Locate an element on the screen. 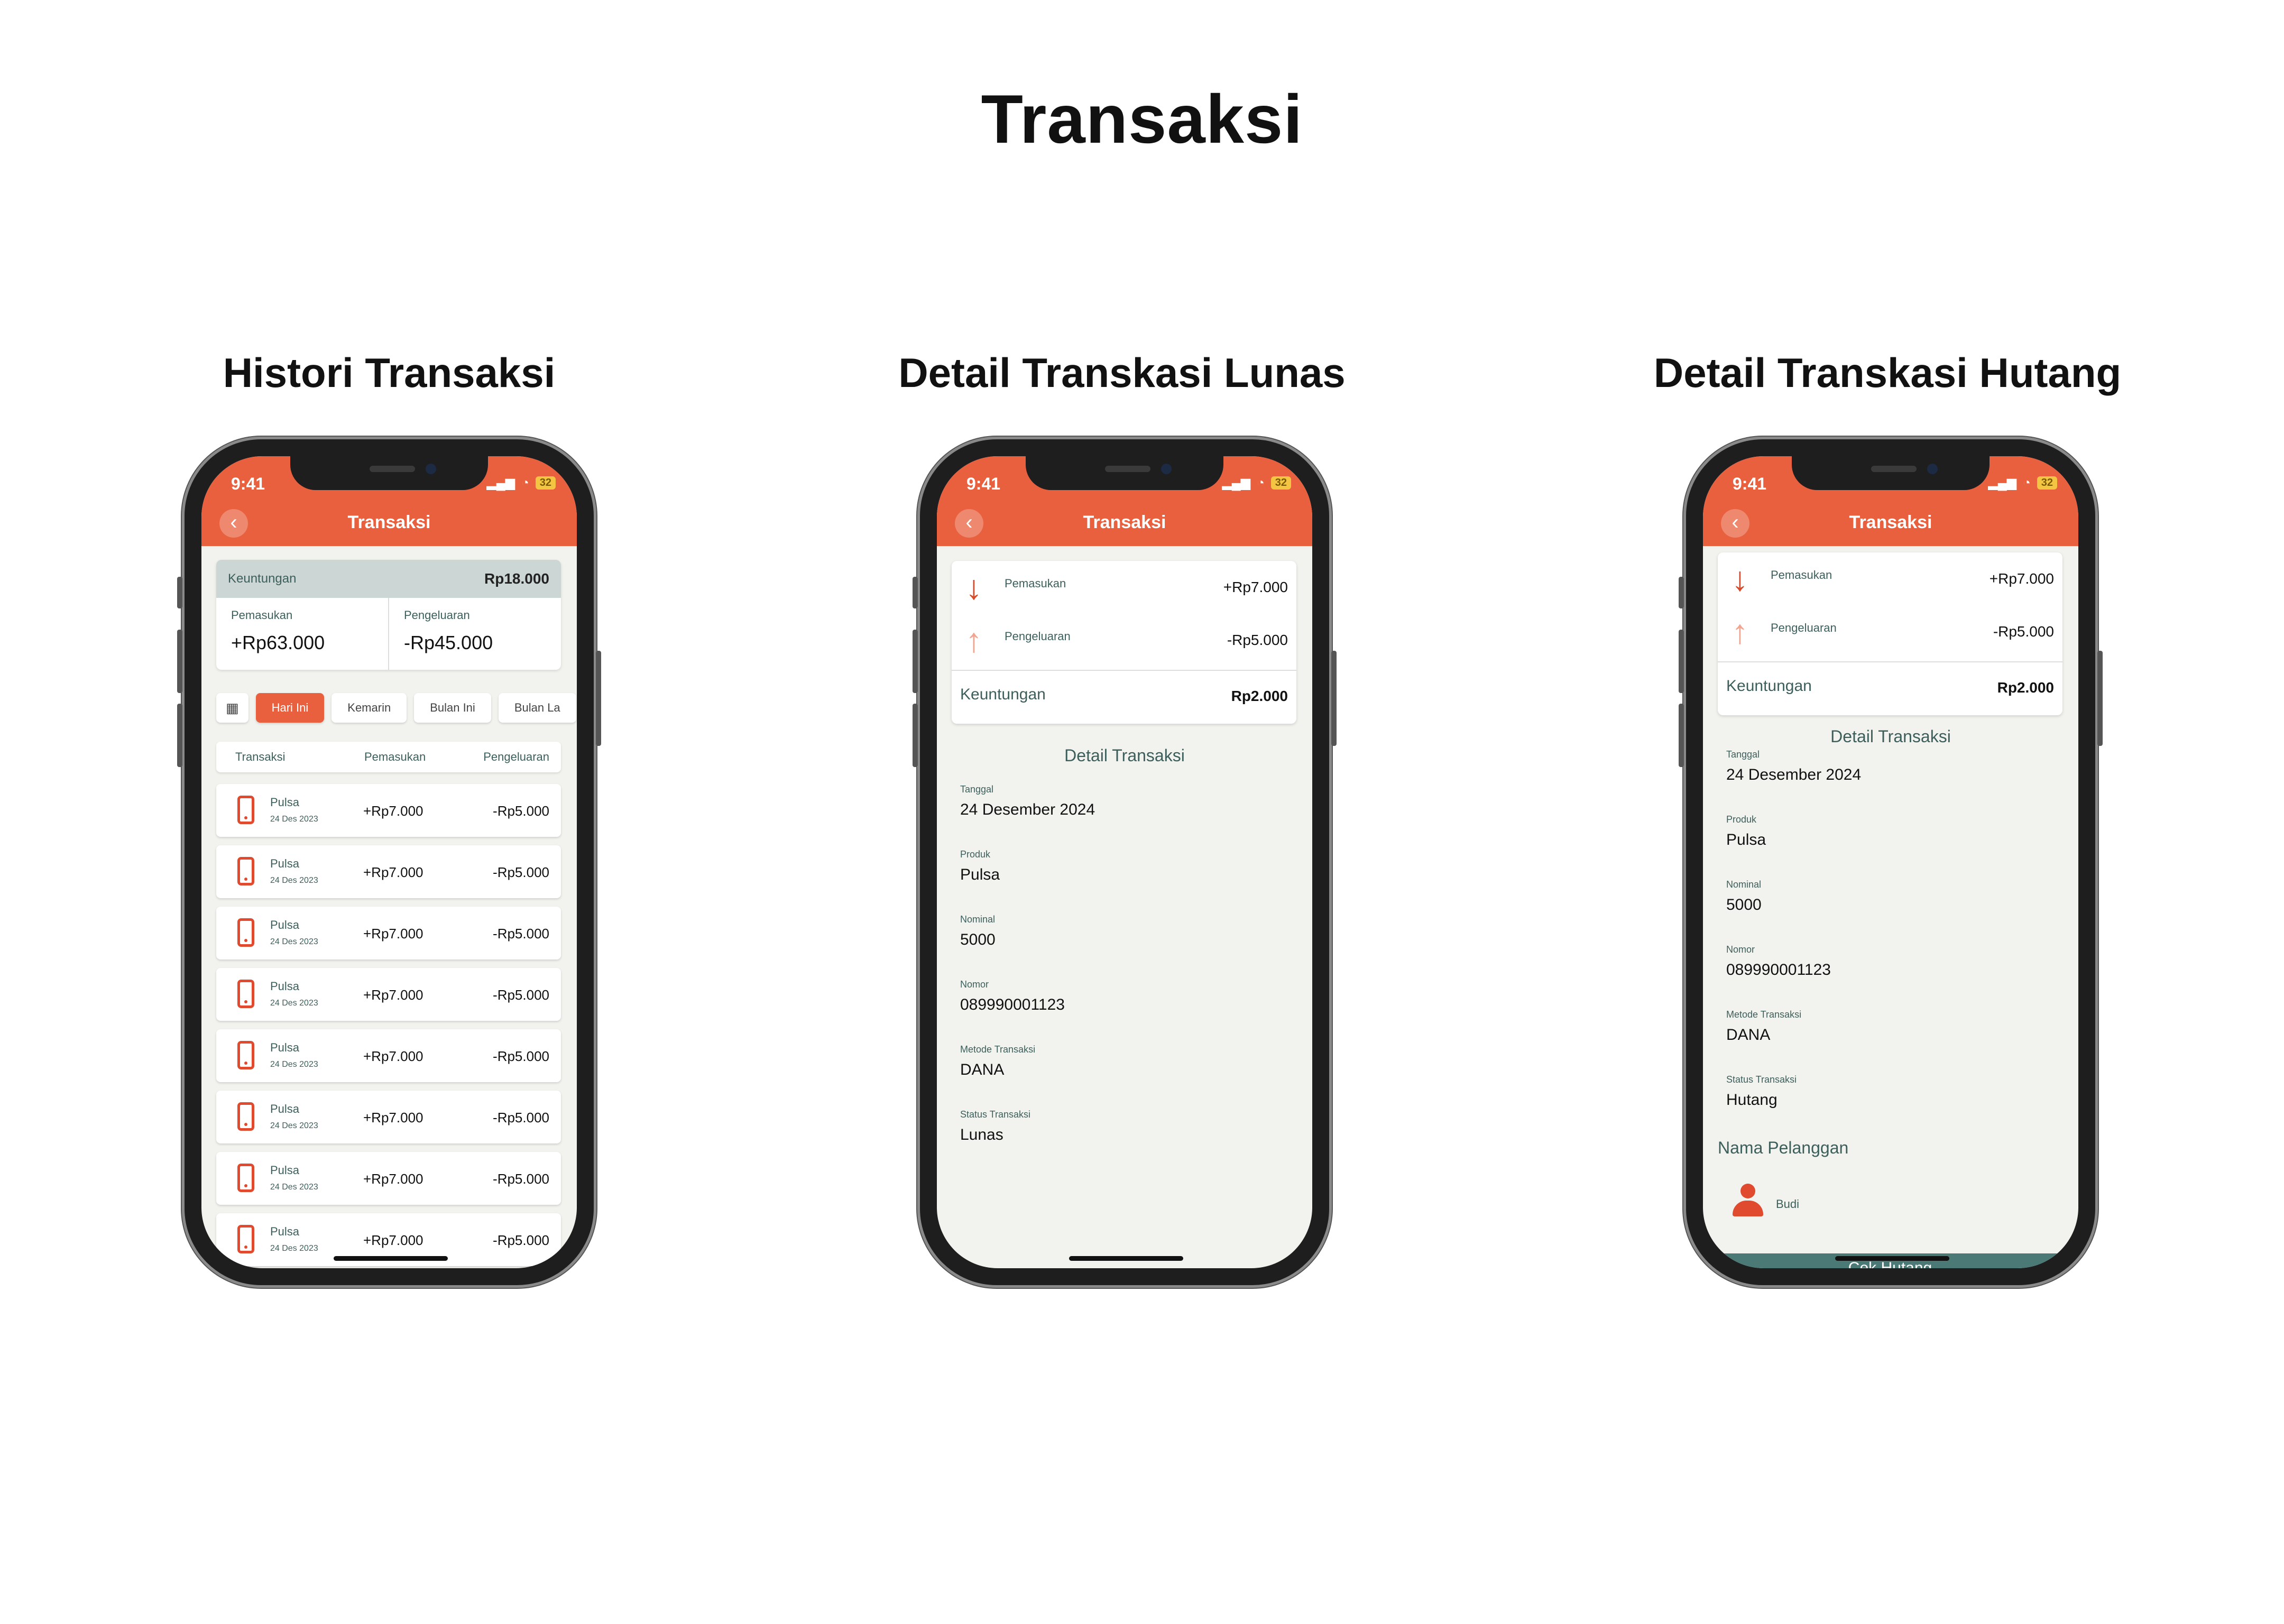 The width and height of the screenshot is (2284, 1624). status-time: 9:41 is located at coordinates (248, 483).